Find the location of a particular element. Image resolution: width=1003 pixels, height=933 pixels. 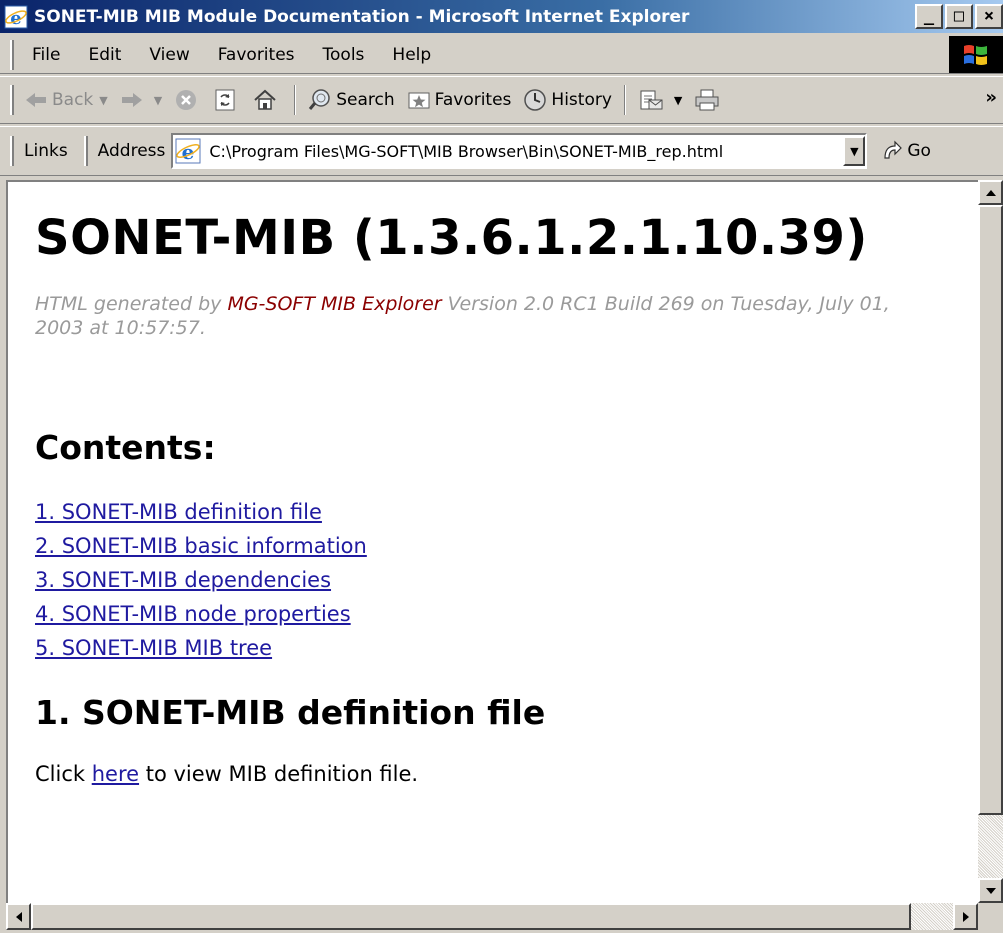

history-button: History is located at coordinates (567, 100).